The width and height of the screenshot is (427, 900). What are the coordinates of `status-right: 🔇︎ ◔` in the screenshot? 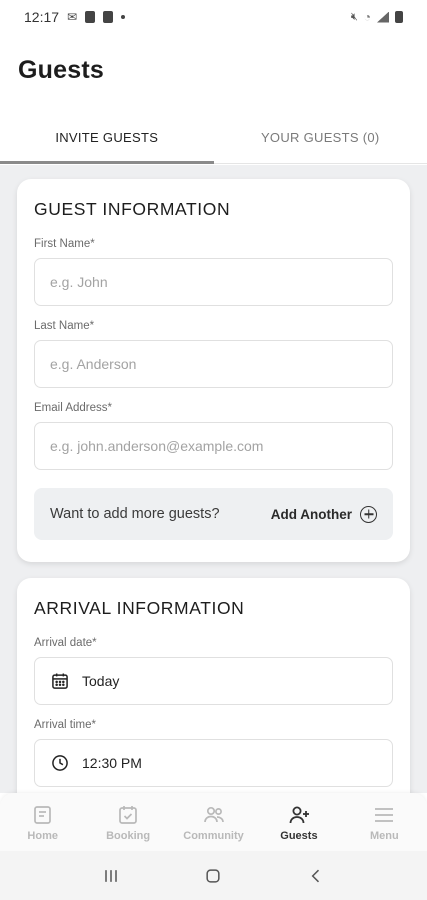 It's located at (377, 17).